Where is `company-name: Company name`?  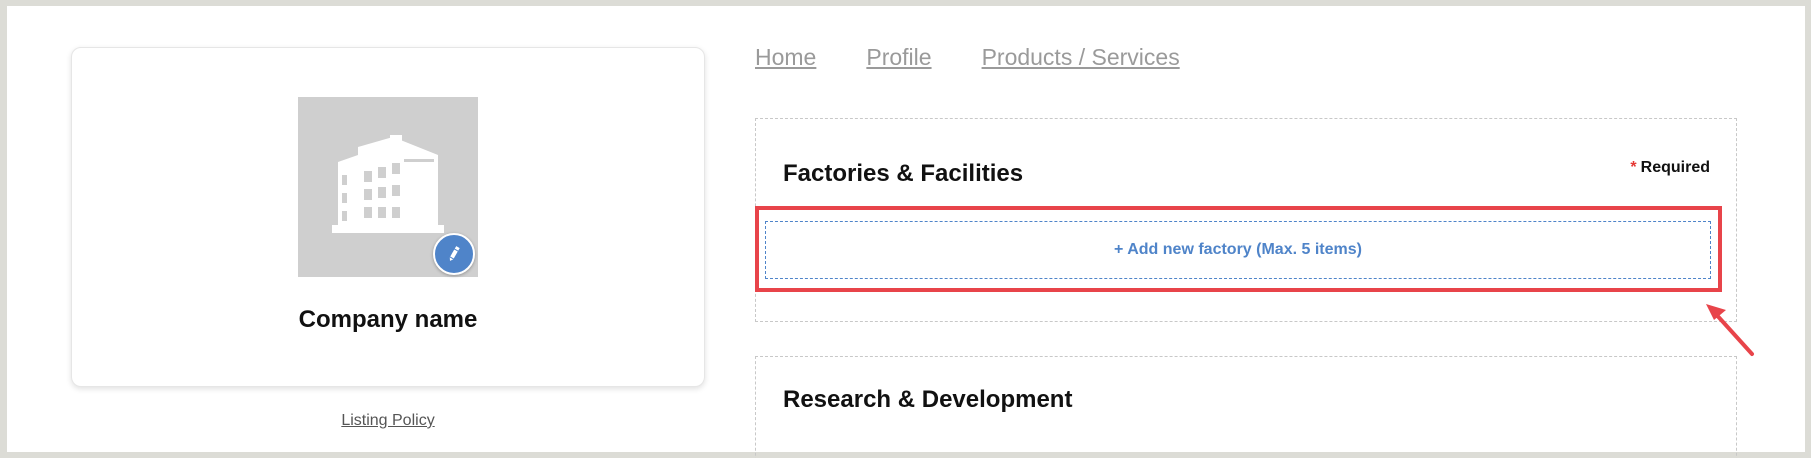
company-name: Company name is located at coordinates (388, 319).